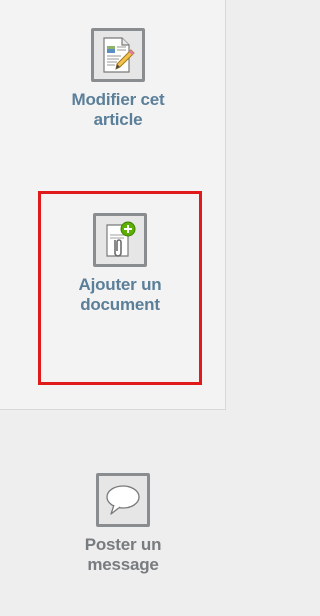 The width and height of the screenshot is (320, 616). I want to click on post-message-button: Poster un message, so click(123, 524).